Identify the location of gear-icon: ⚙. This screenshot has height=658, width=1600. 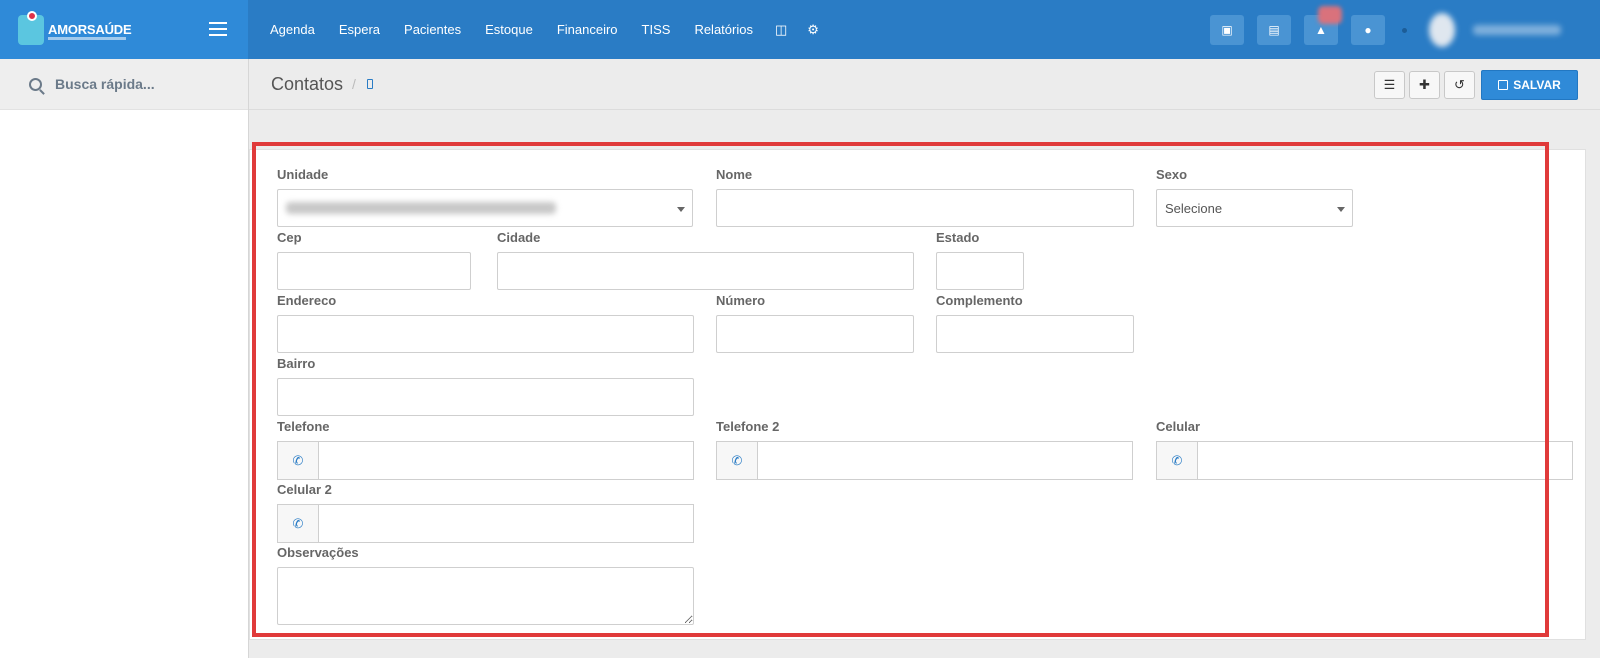
(813, 30).